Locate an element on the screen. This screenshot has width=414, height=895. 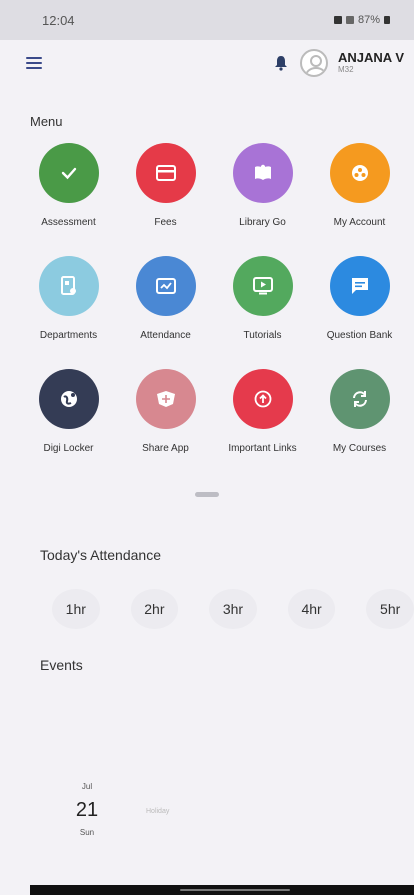
system-nav-bar is located at coordinates (222, 890).